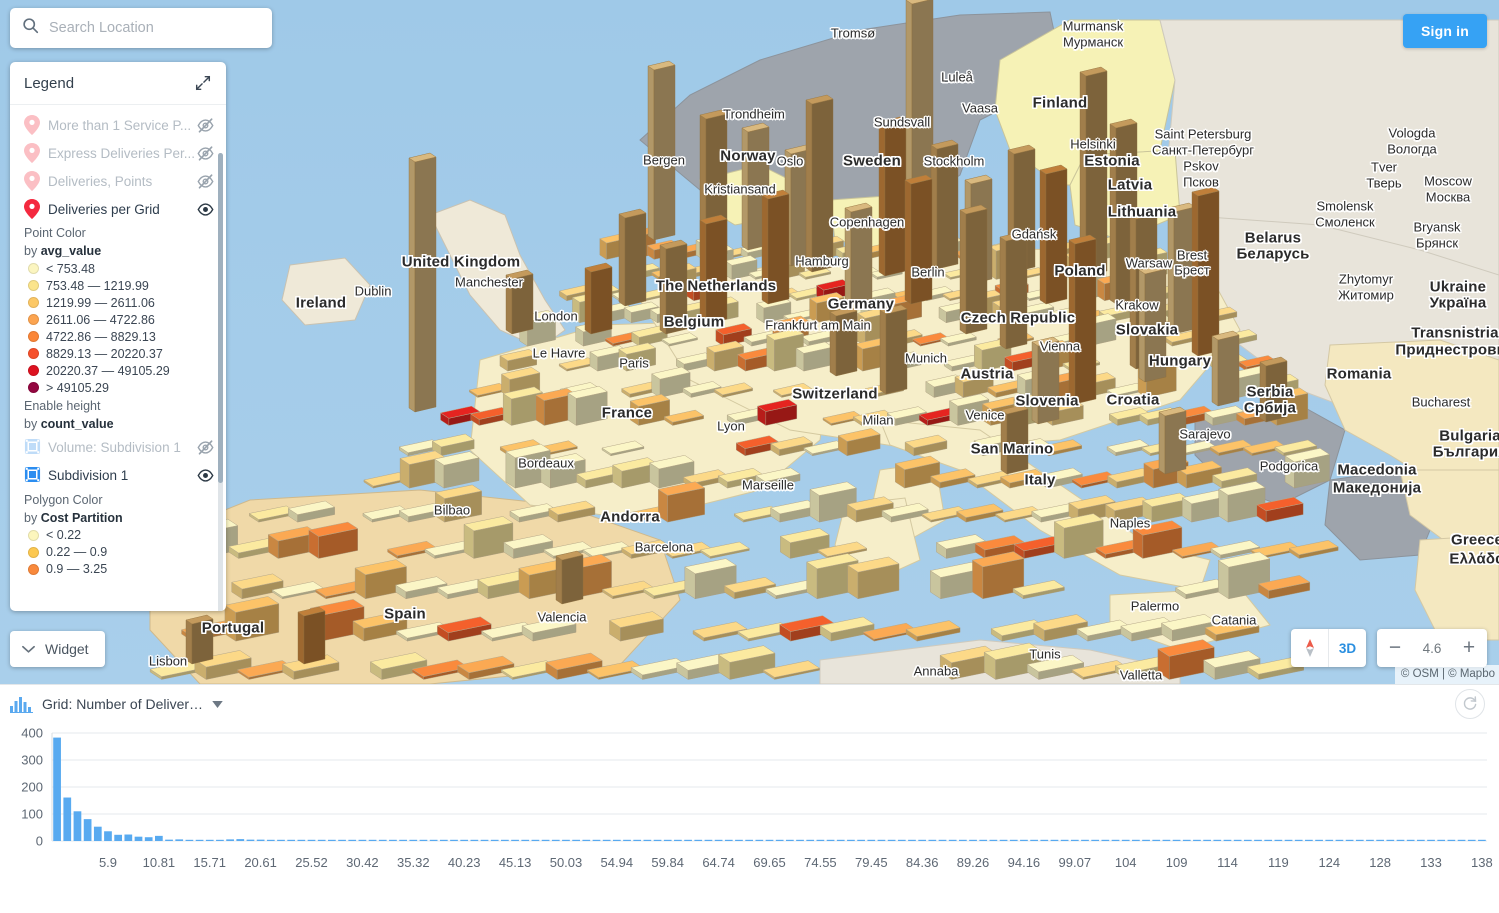  What do you see at coordinates (1309, 648) in the screenshot?
I see `compass-icon` at bounding box center [1309, 648].